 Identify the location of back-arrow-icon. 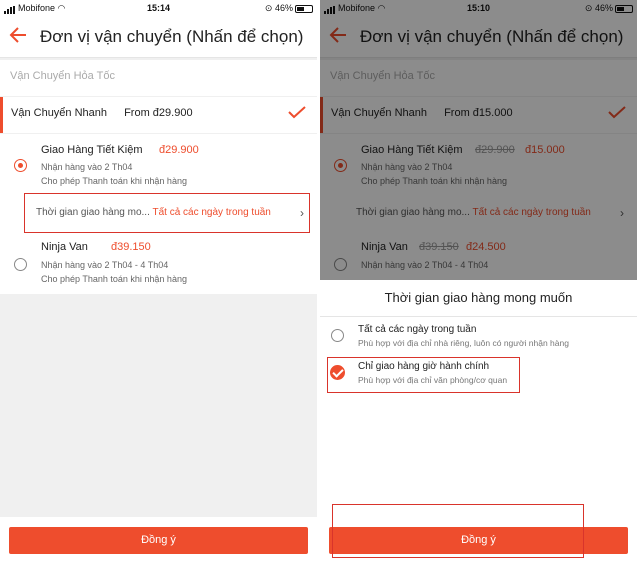
(19, 35).